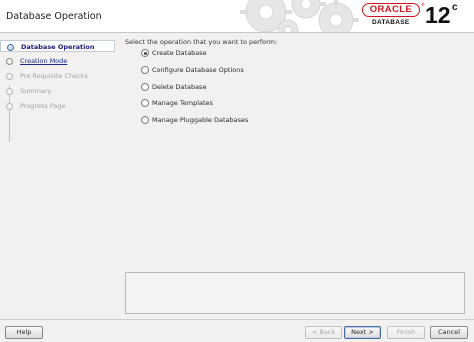 Image resolution: width=474 pixels, height=342 pixels. What do you see at coordinates (391, 22) in the screenshot?
I see `oracle-logo-product: DATABASE` at bounding box center [391, 22].